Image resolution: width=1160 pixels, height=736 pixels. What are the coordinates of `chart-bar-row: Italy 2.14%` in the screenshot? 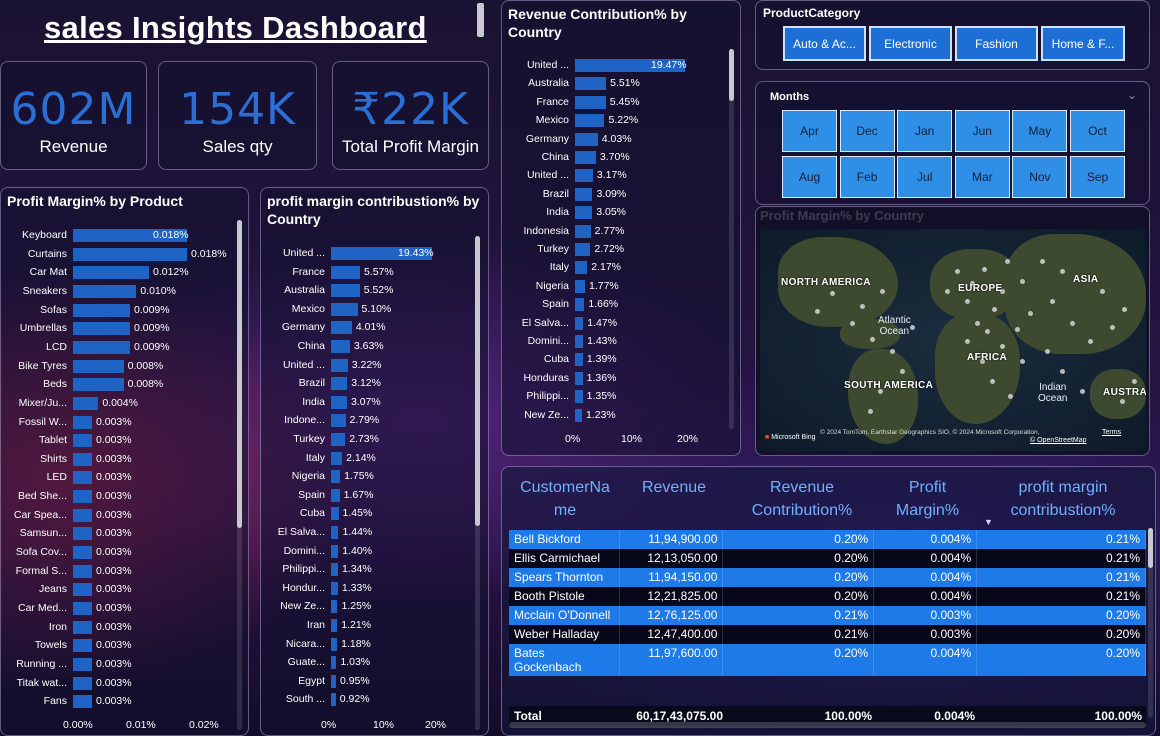 It's located at (374, 458).